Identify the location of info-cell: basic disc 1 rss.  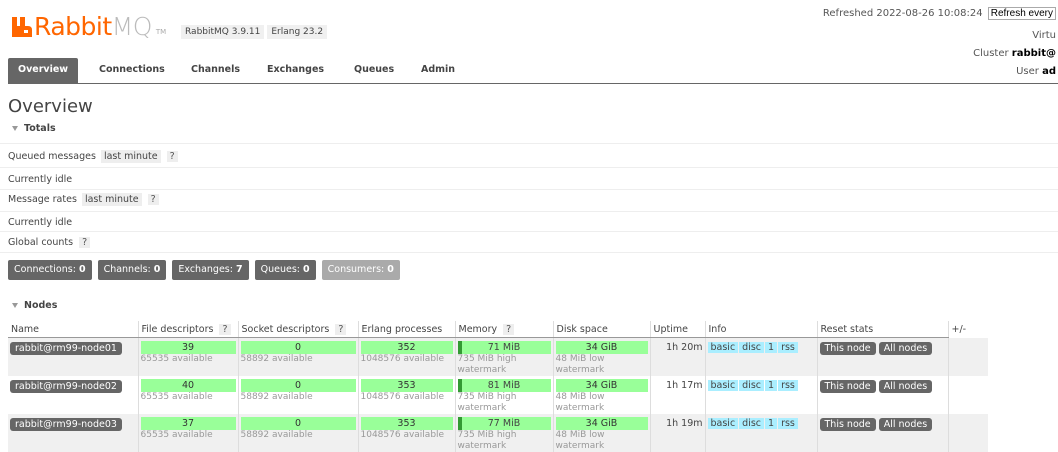
(761, 356).